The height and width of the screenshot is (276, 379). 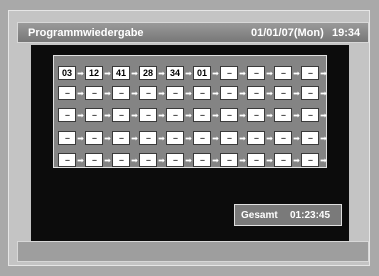 I want to click on track-slot: 01, so click(x=202, y=73).